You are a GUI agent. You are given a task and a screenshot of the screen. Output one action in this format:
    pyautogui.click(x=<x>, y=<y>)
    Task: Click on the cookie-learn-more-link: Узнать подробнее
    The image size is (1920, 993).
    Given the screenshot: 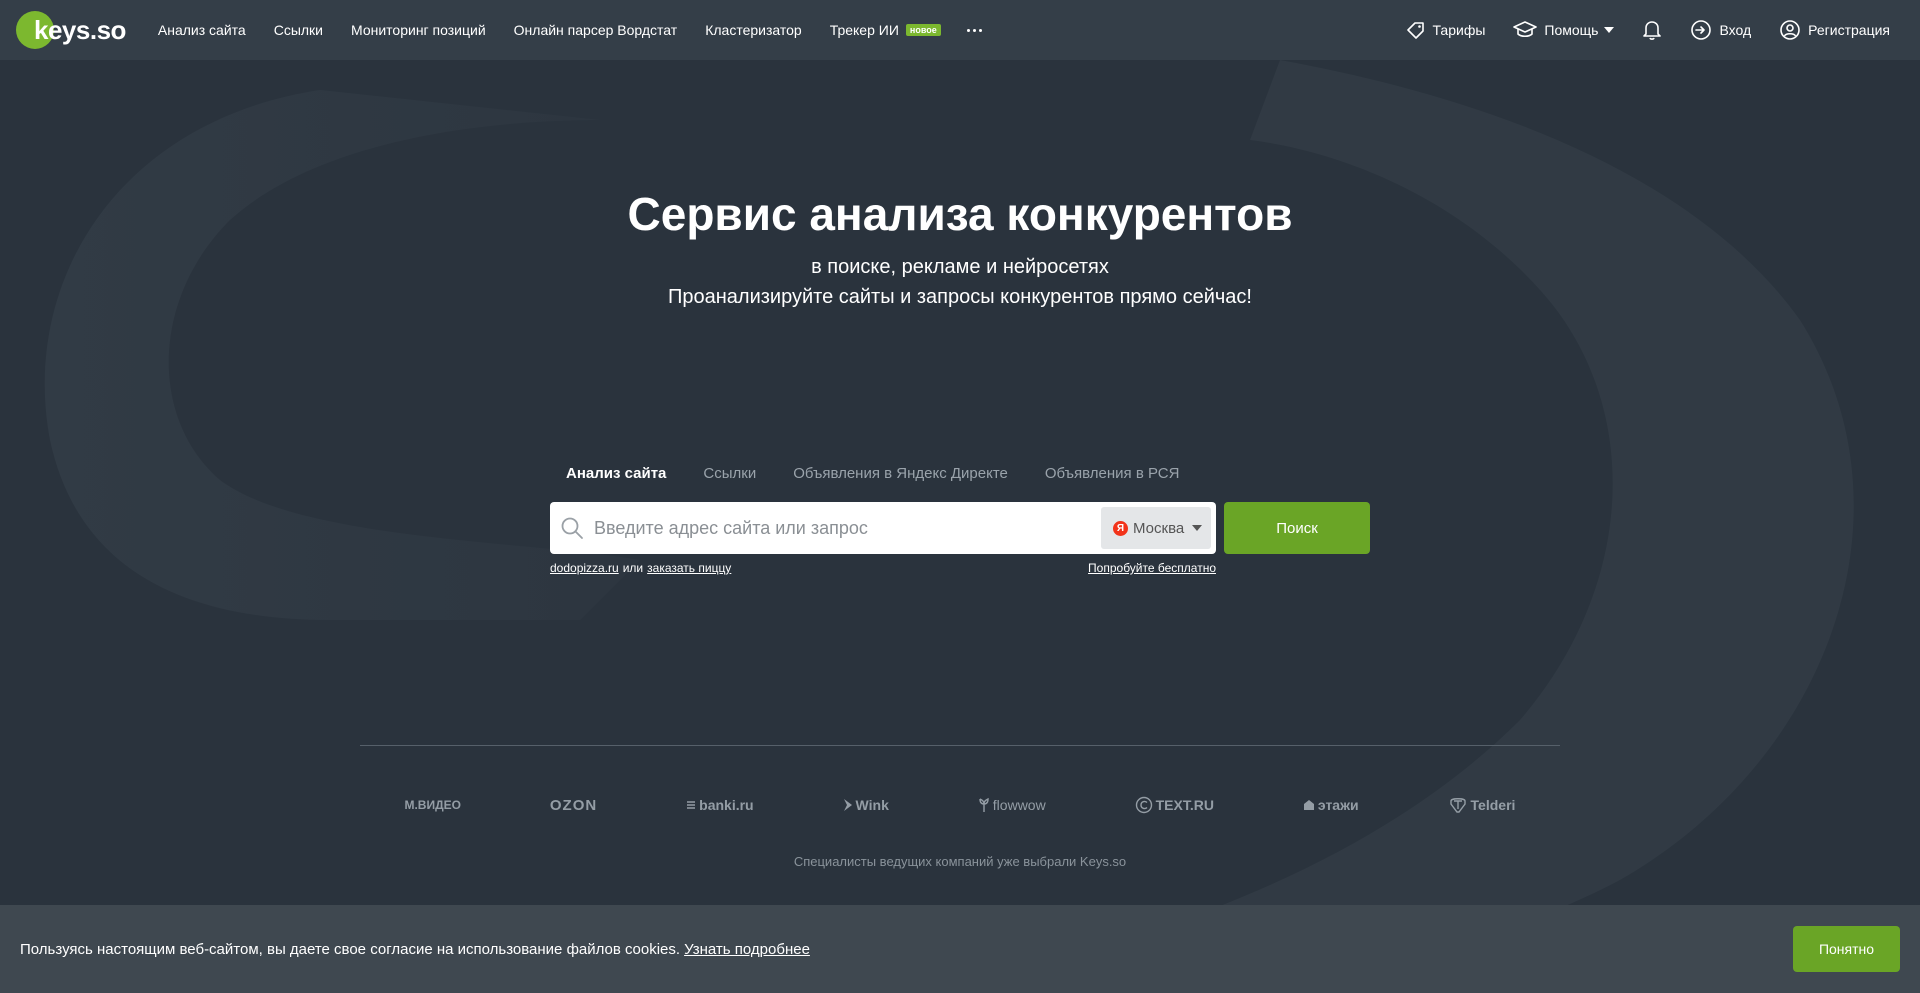 What is the action you would take?
    pyautogui.click(x=747, y=949)
    